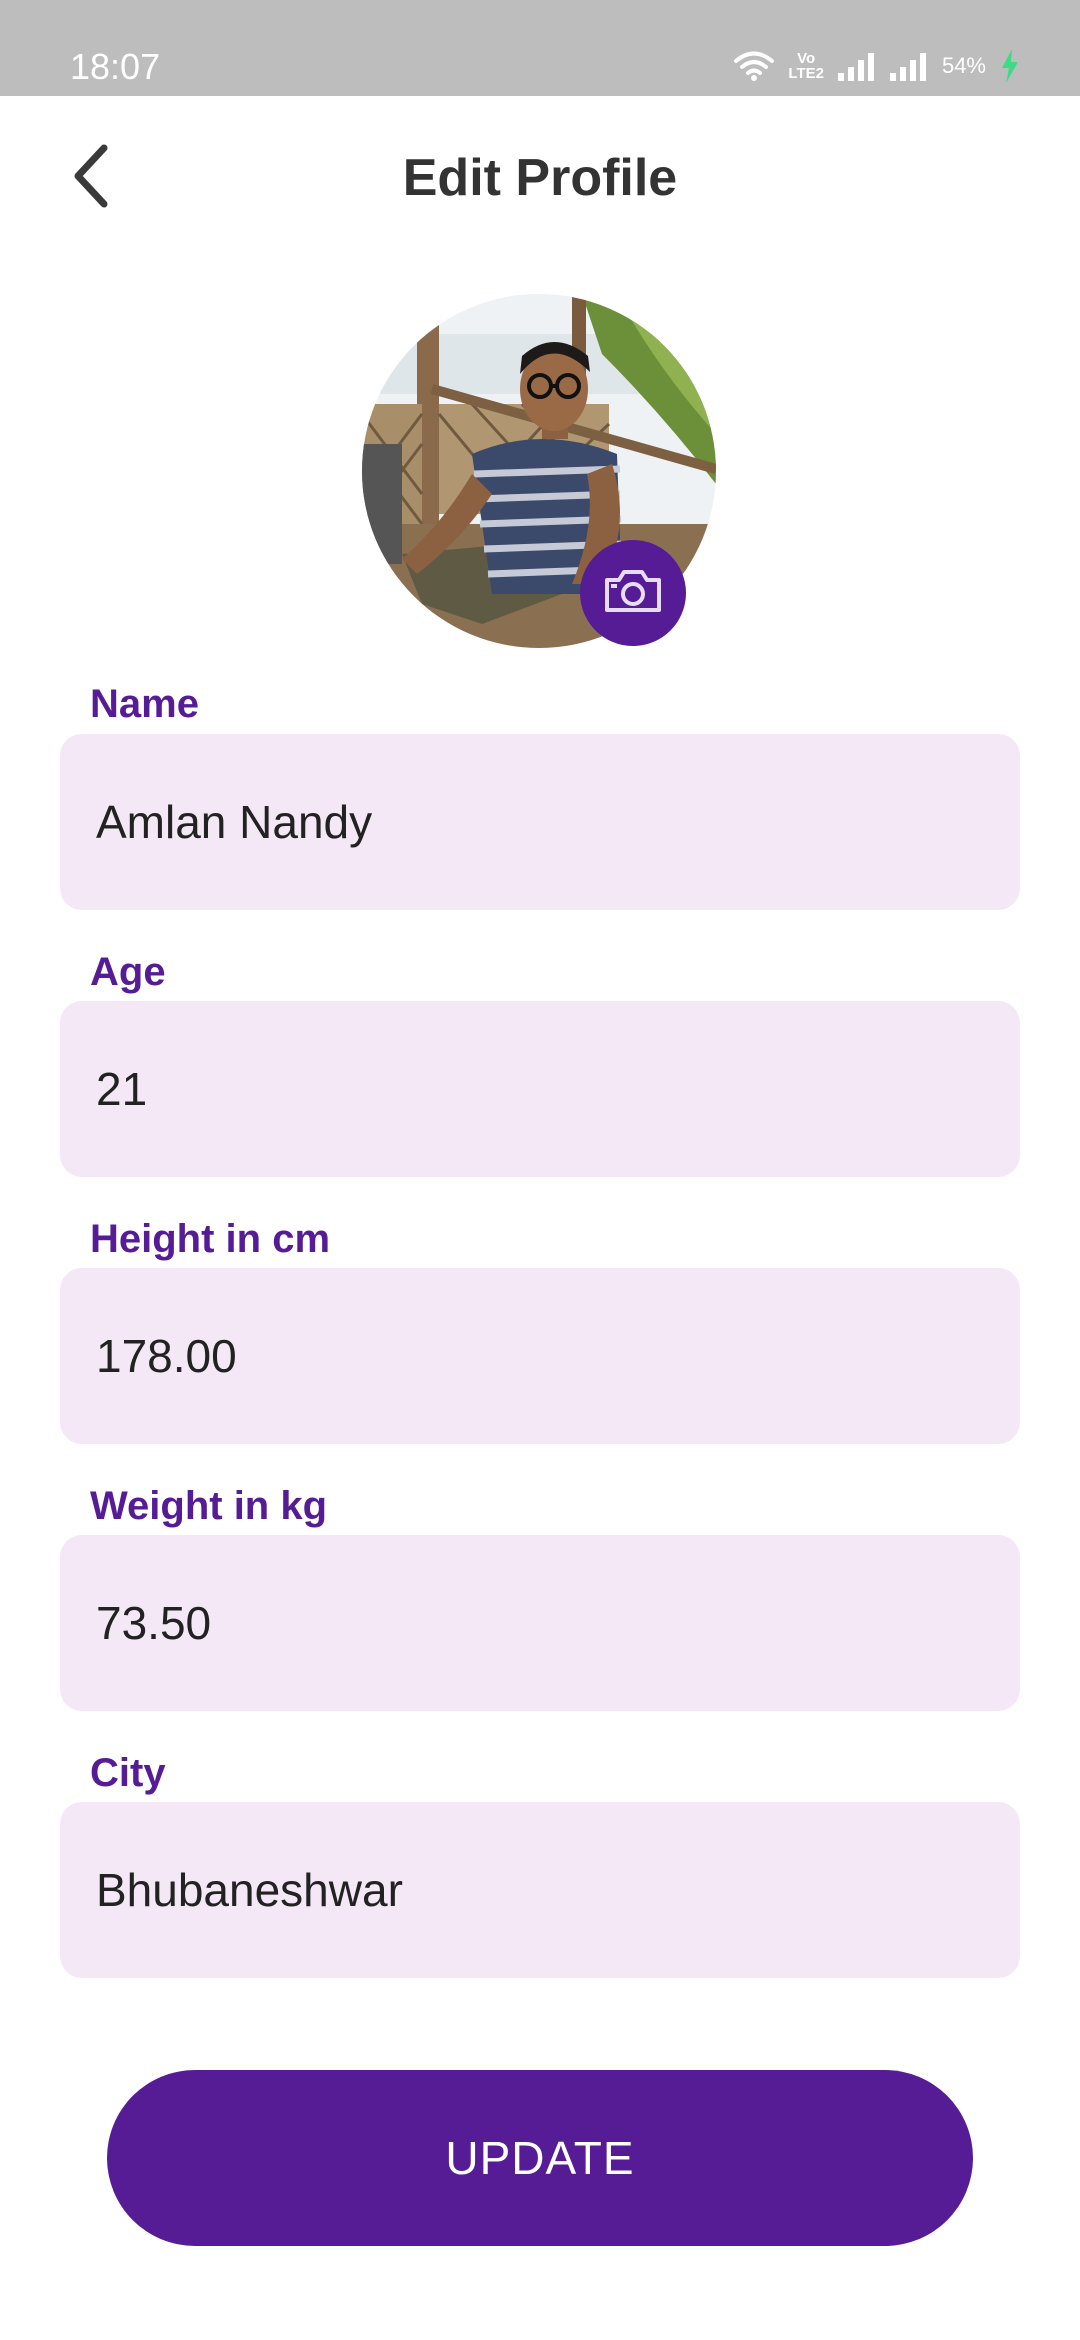 The image size is (1080, 2340). What do you see at coordinates (877, 66) in the screenshot?
I see `status-icons: Vo LTE2 54%` at bounding box center [877, 66].